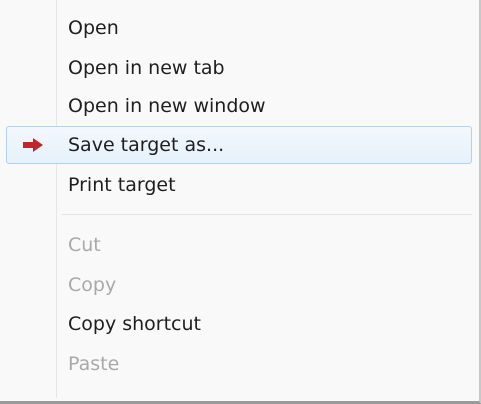 The image size is (481, 404). I want to click on red-arrow-right-icon, so click(33, 145).